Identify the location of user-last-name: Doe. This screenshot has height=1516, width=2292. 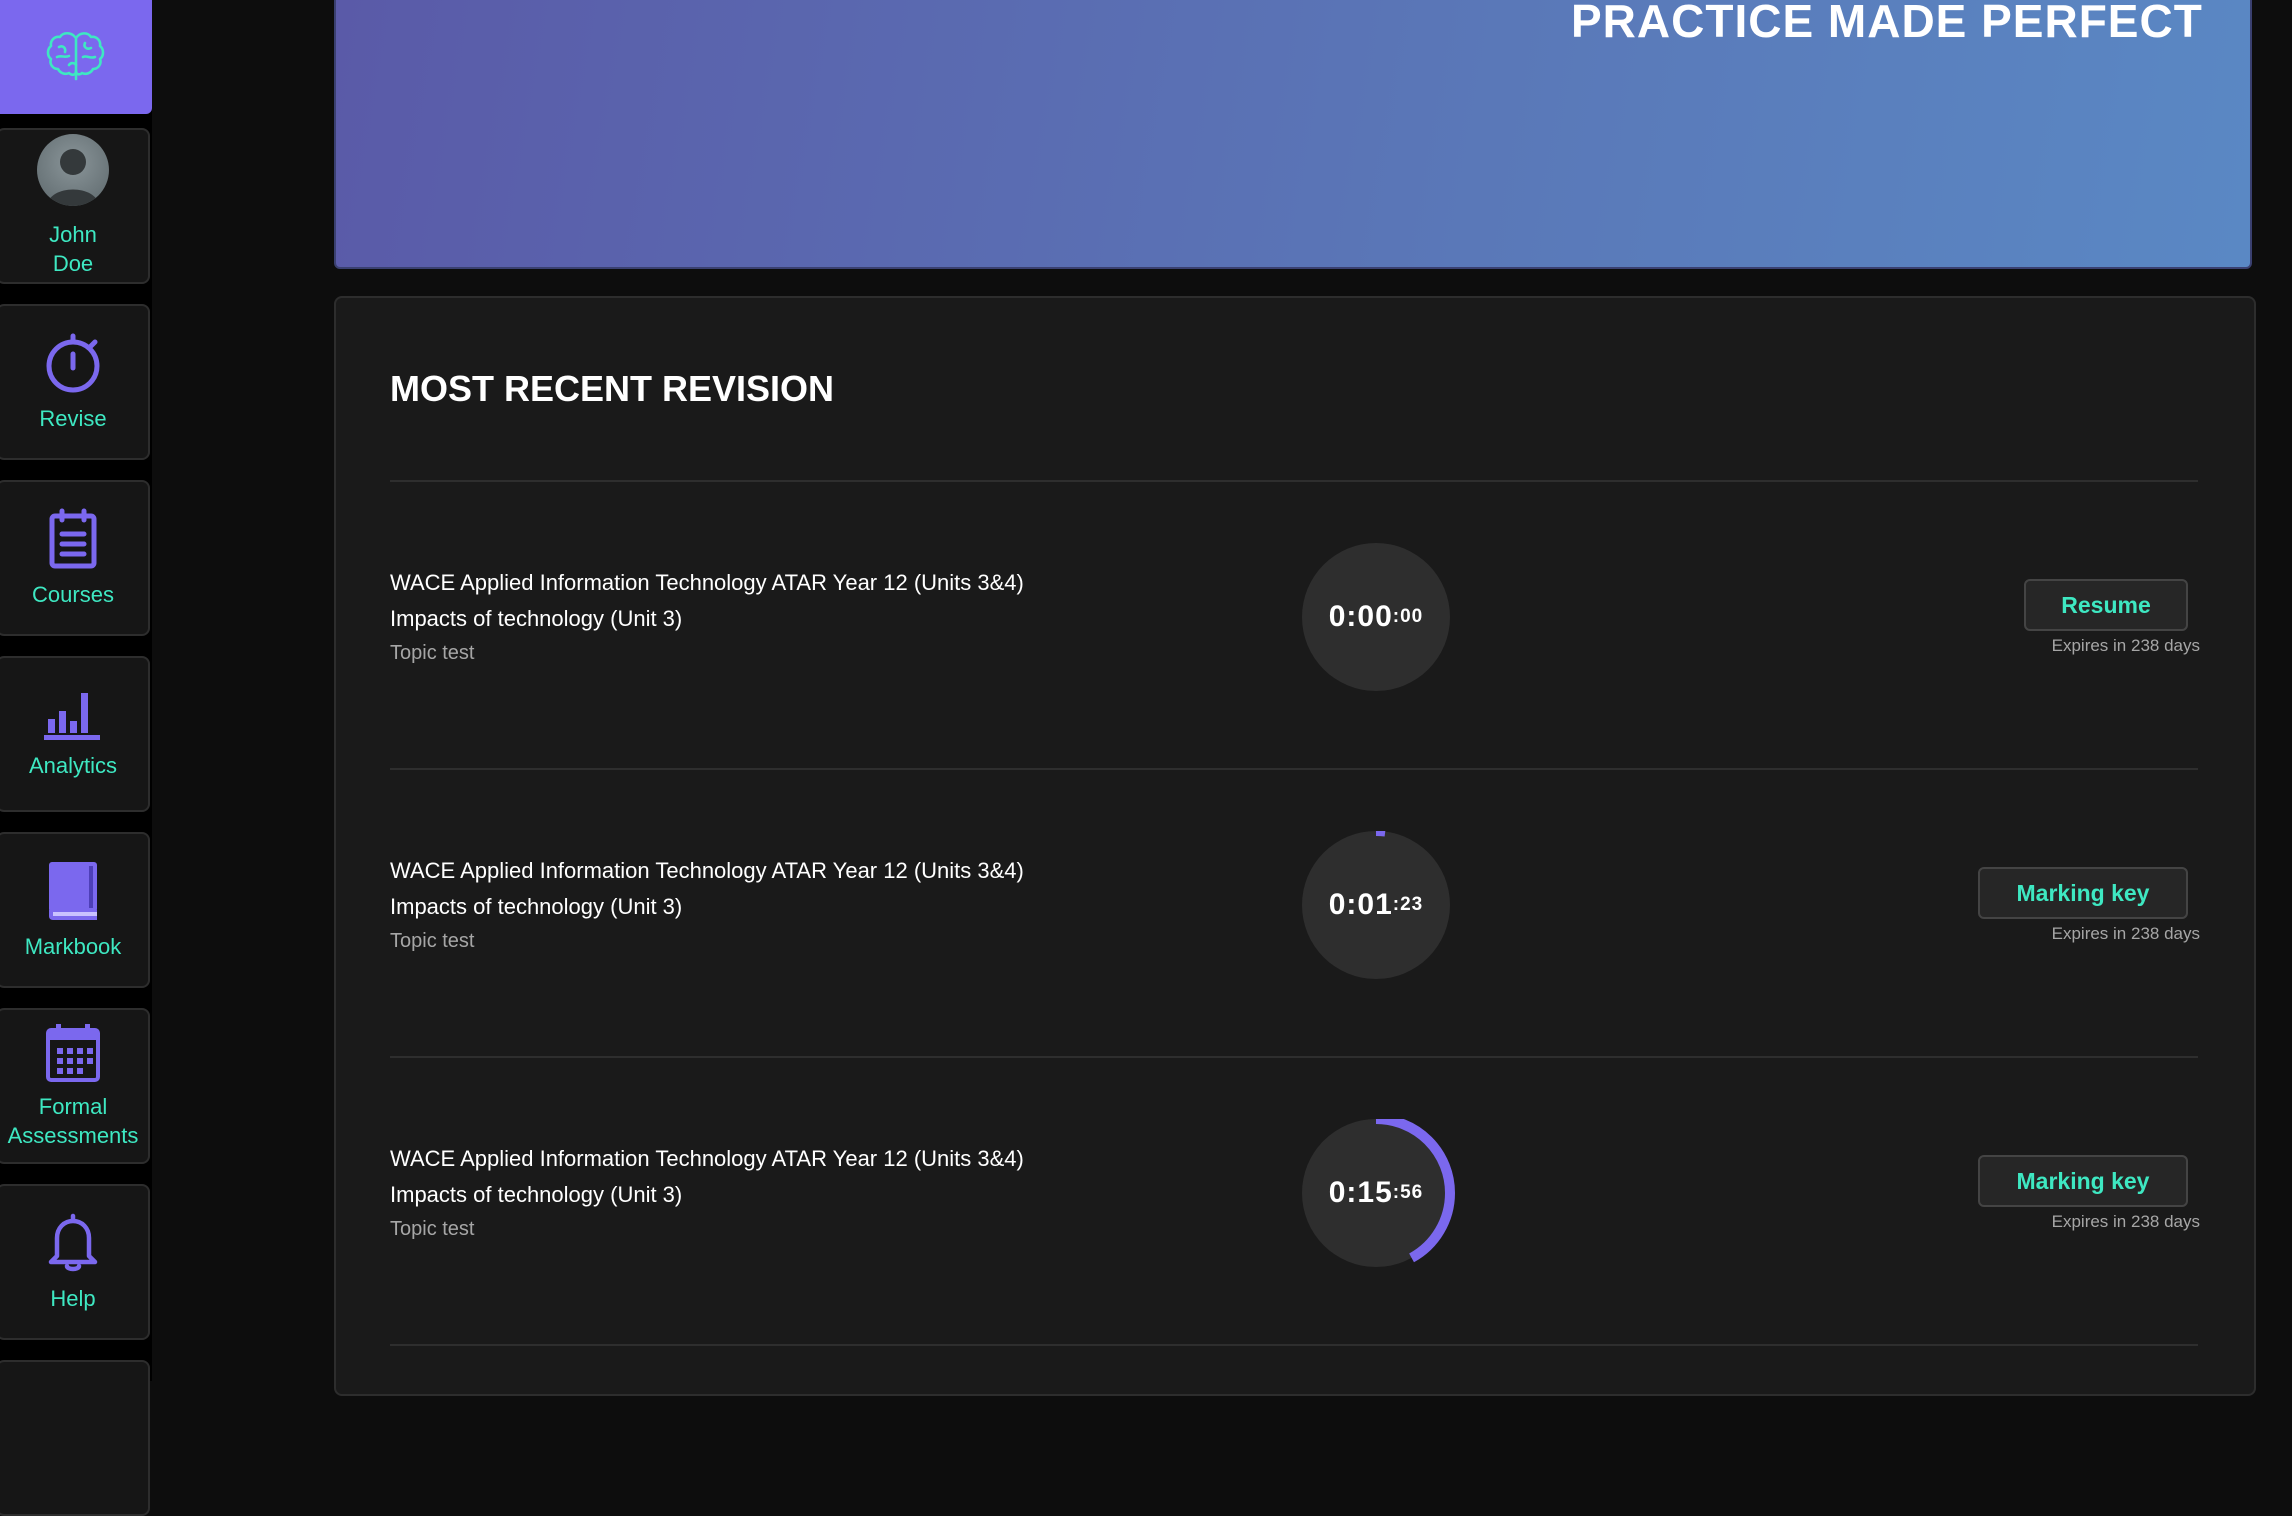
(73, 263).